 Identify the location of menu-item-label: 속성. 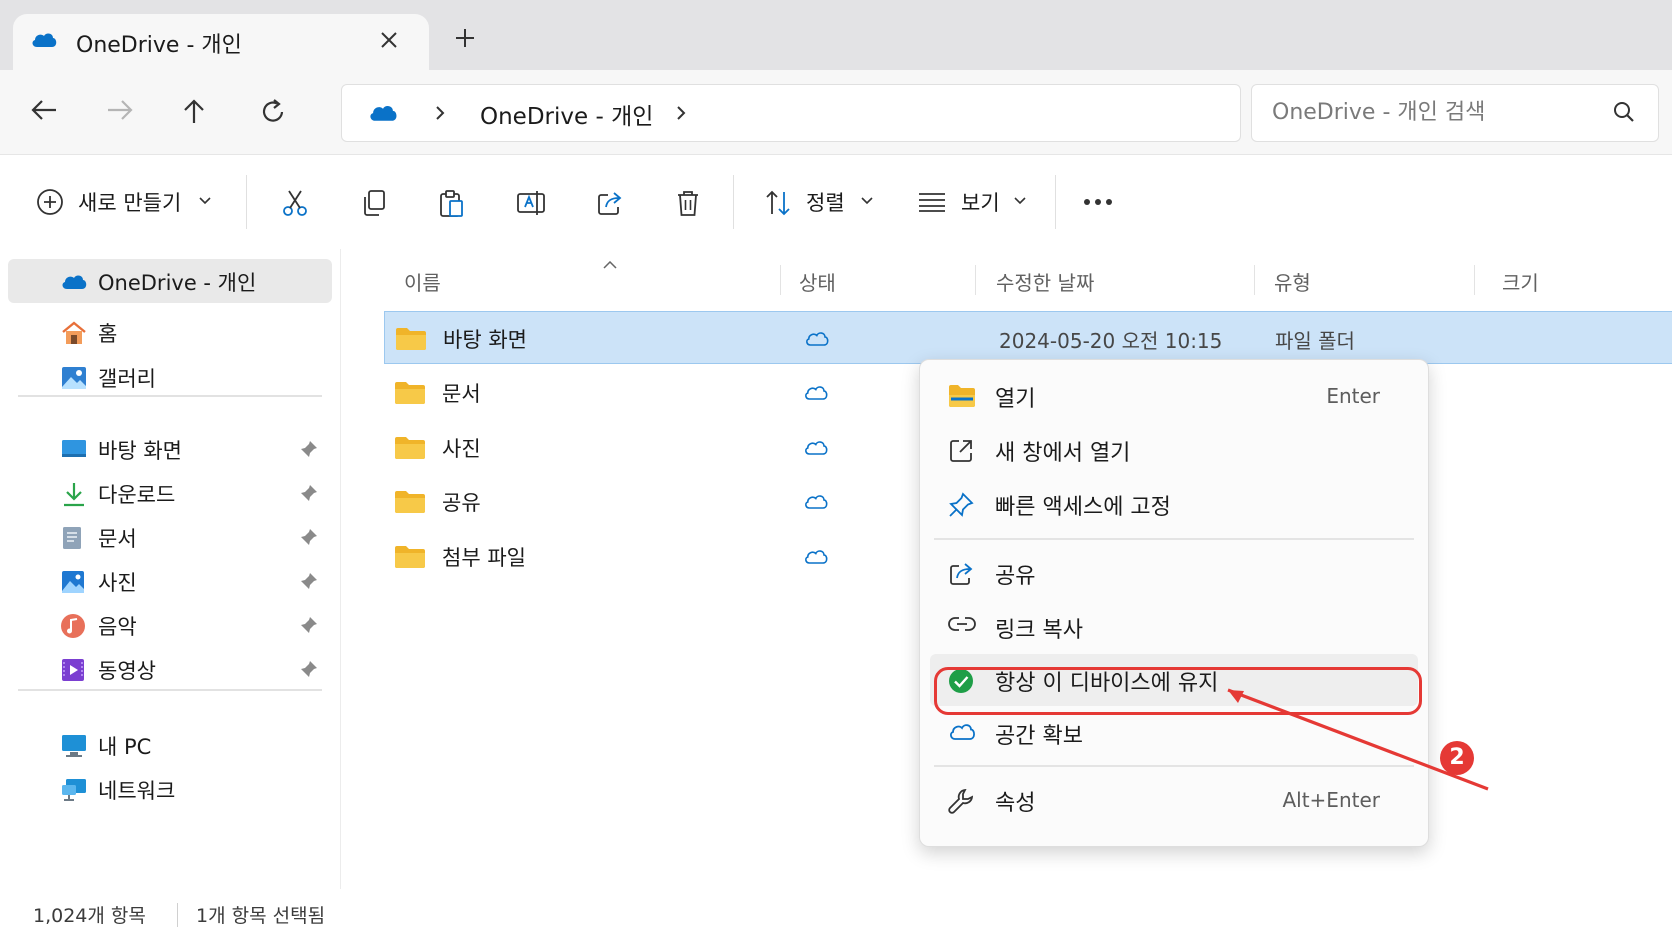
(1015, 803).